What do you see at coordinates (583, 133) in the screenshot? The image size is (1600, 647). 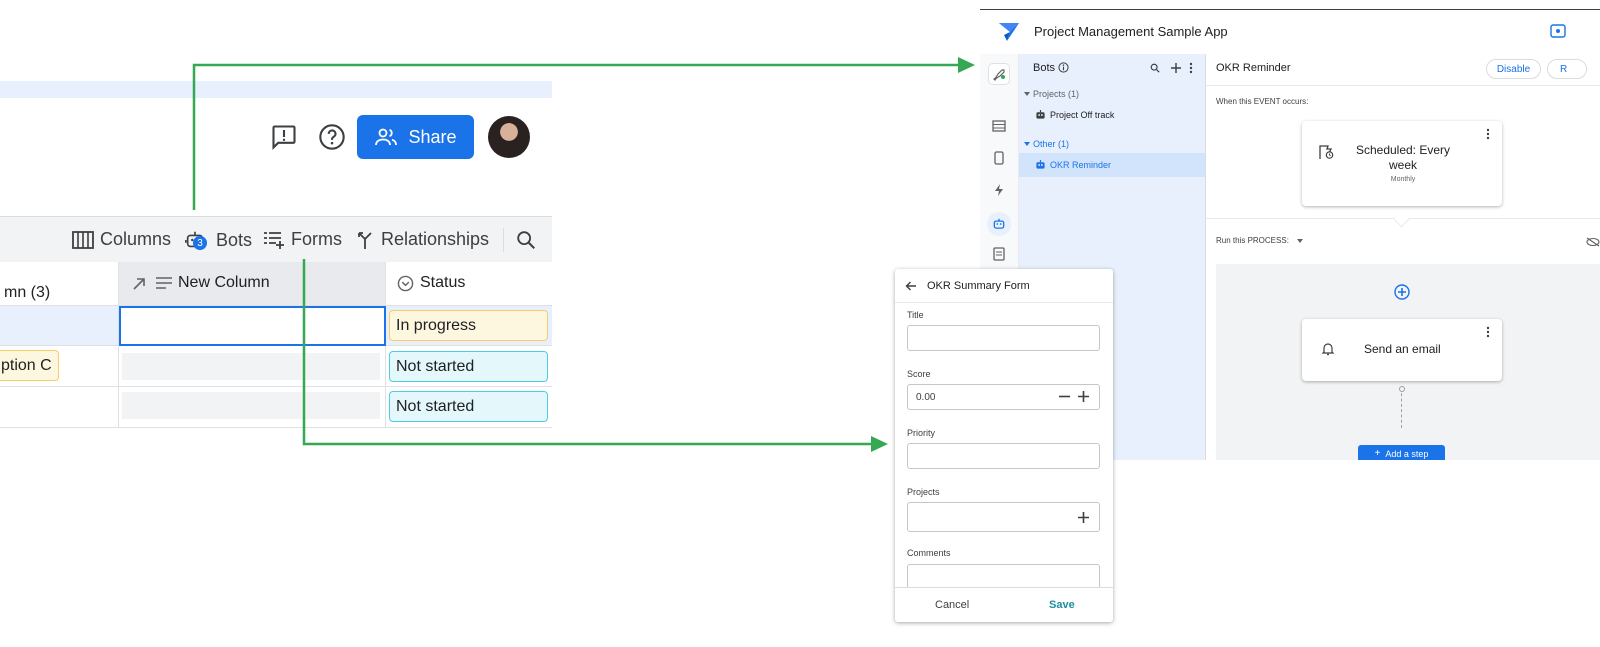 I see `bots-callout-arrow` at bounding box center [583, 133].